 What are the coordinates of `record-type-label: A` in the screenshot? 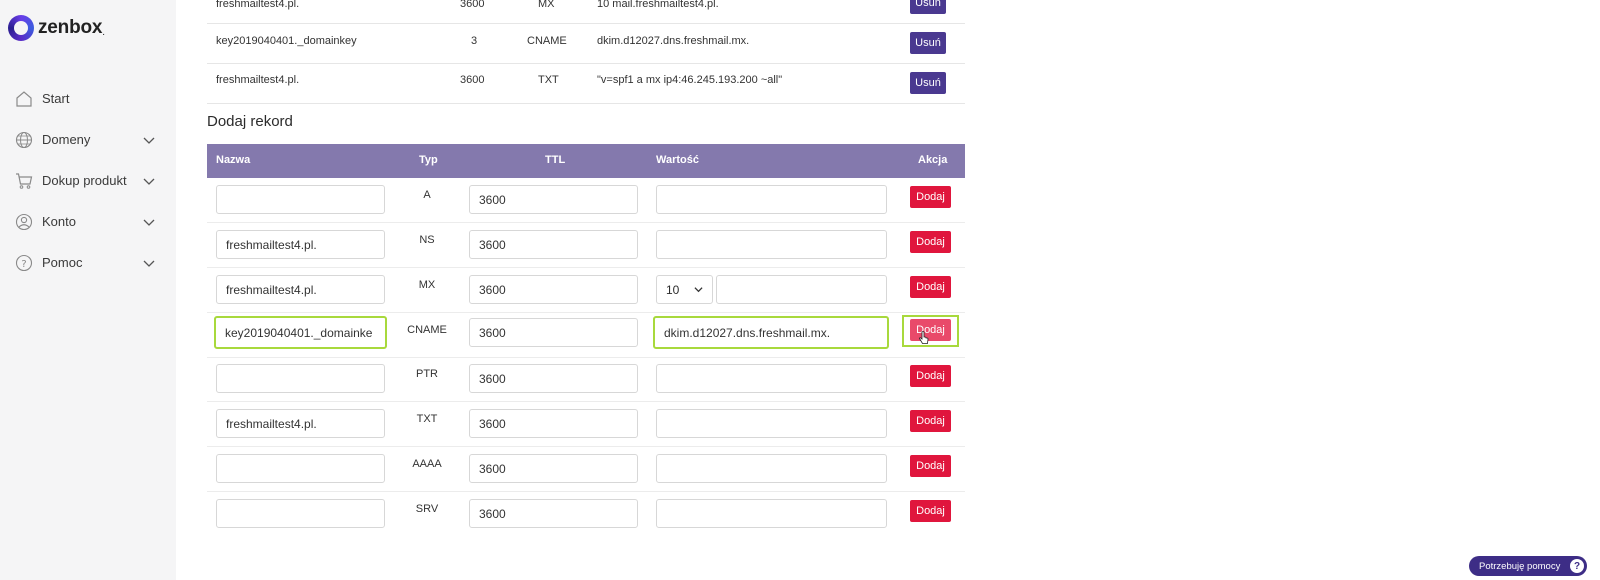 It's located at (427, 195).